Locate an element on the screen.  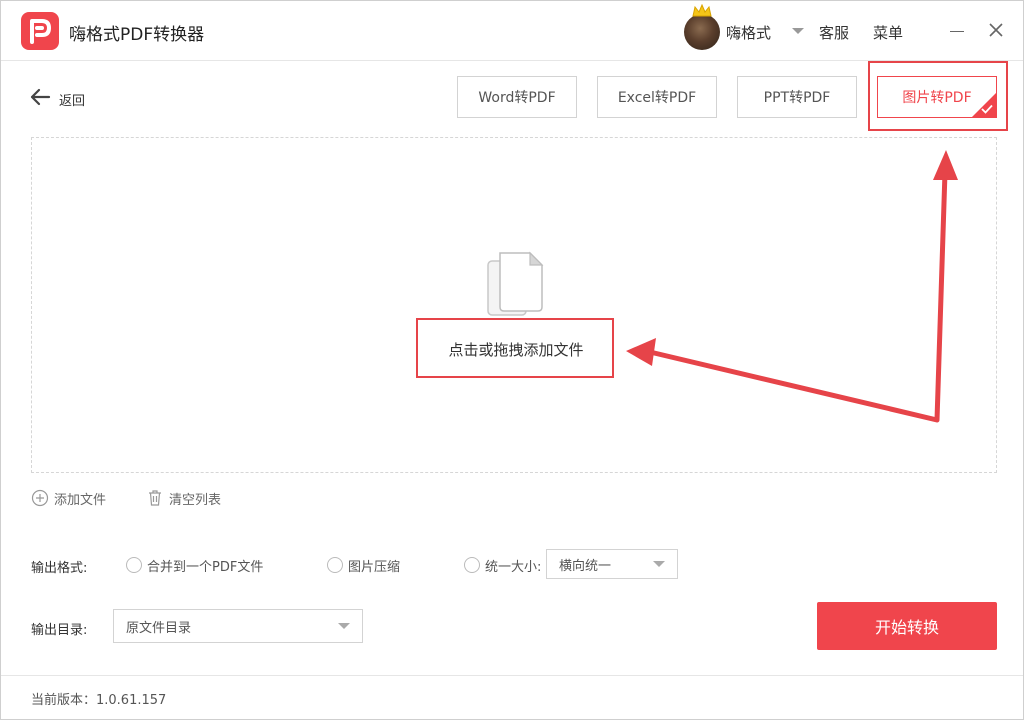
back-arrow-icon is located at coordinates (40, 97).